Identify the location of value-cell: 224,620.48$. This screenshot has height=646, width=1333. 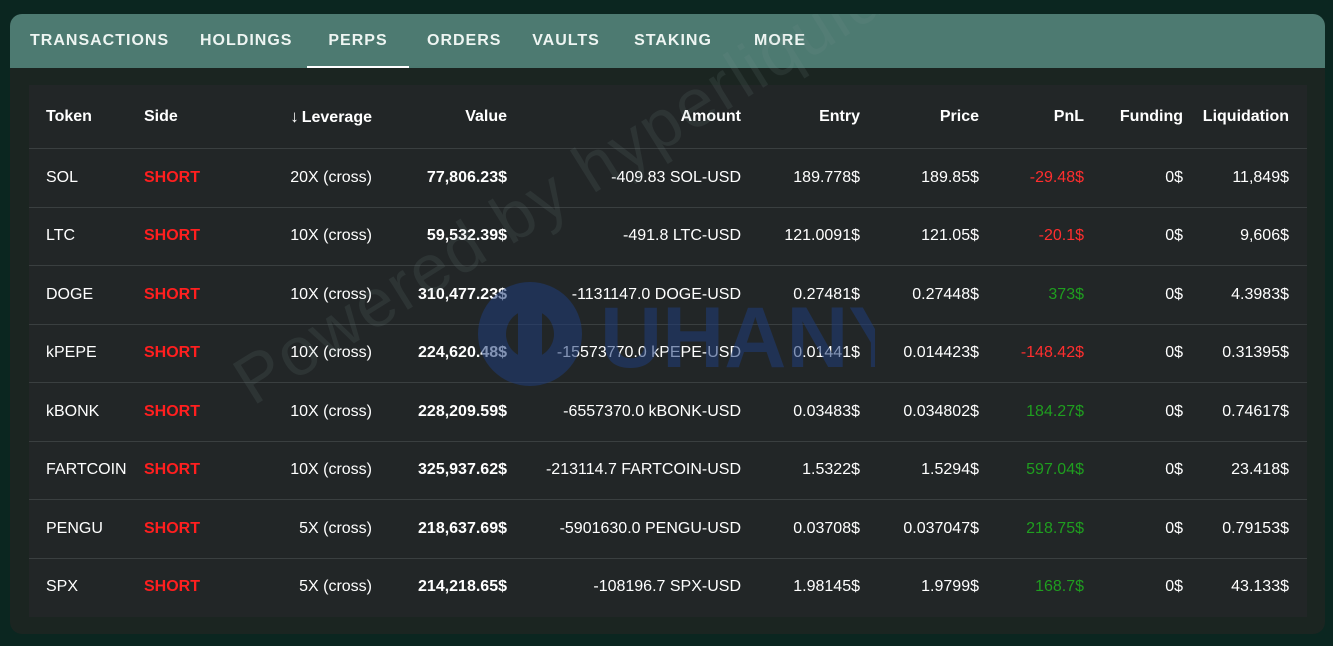
(439, 353).